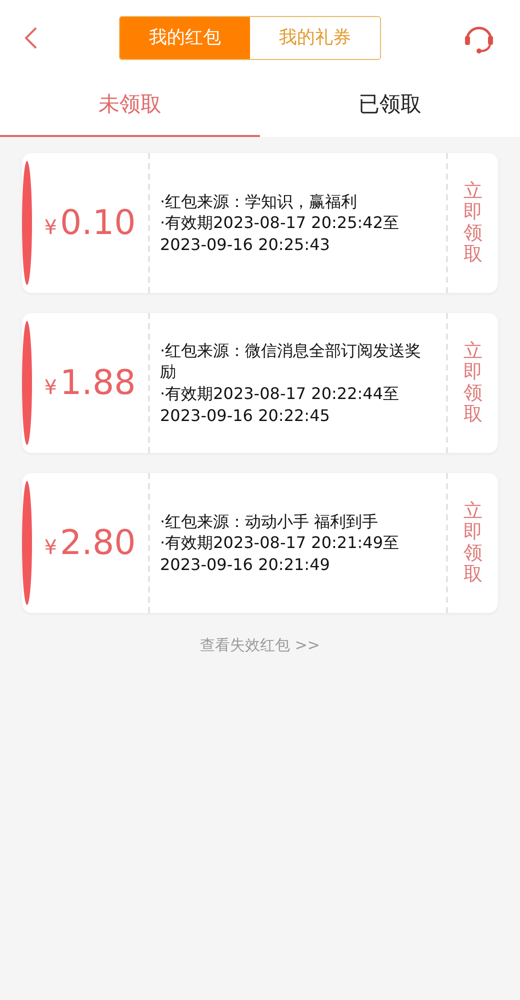  I want to click on validity-text: ·有效期2023-08-17 20:22:44至 2023-09-16 20:22:45, so click(280, 404).